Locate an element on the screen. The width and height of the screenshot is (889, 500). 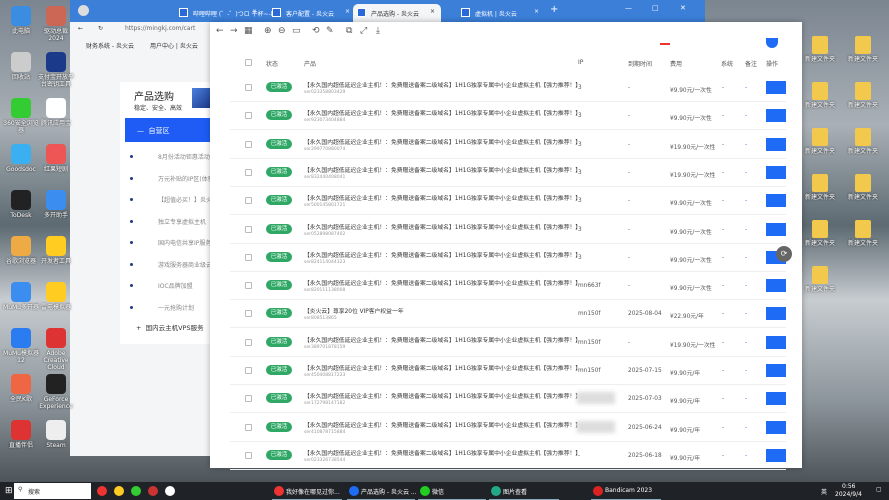
minimize-button: — is located at coordinates (628, 8).